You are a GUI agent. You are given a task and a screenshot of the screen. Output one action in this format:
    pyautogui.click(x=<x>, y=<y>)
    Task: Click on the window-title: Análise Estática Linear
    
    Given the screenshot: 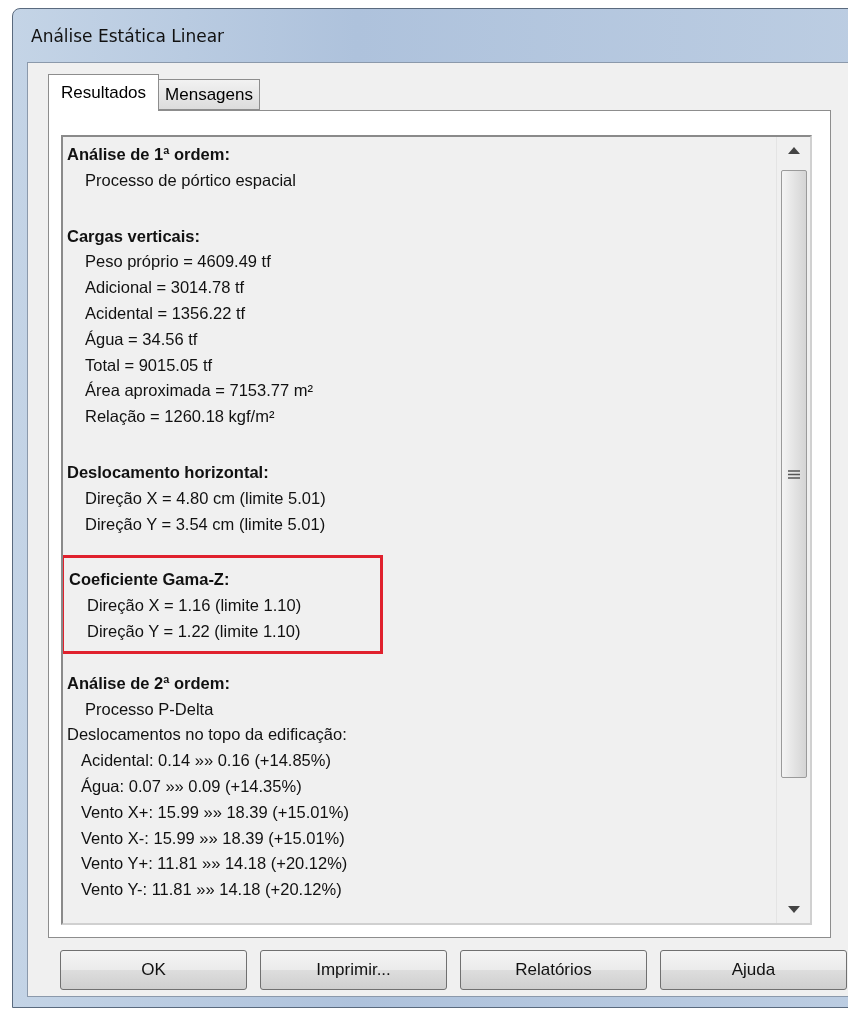 What is the action you would take?
    pyautogui.click(x=128, y=35)
    